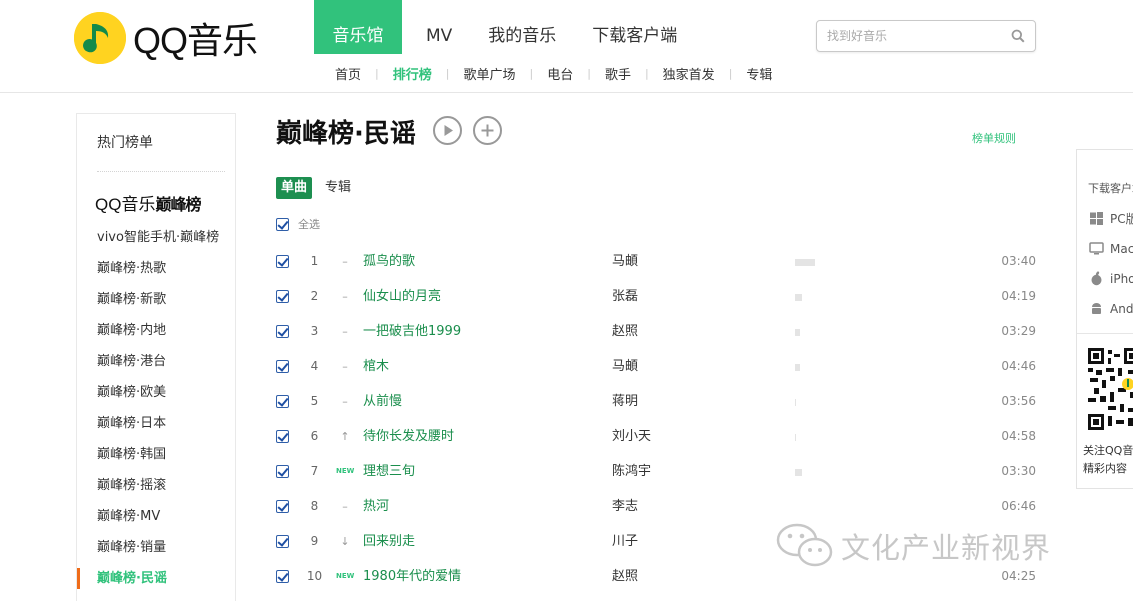  I want to click on singer-link: 张磊, so click(625, 296).